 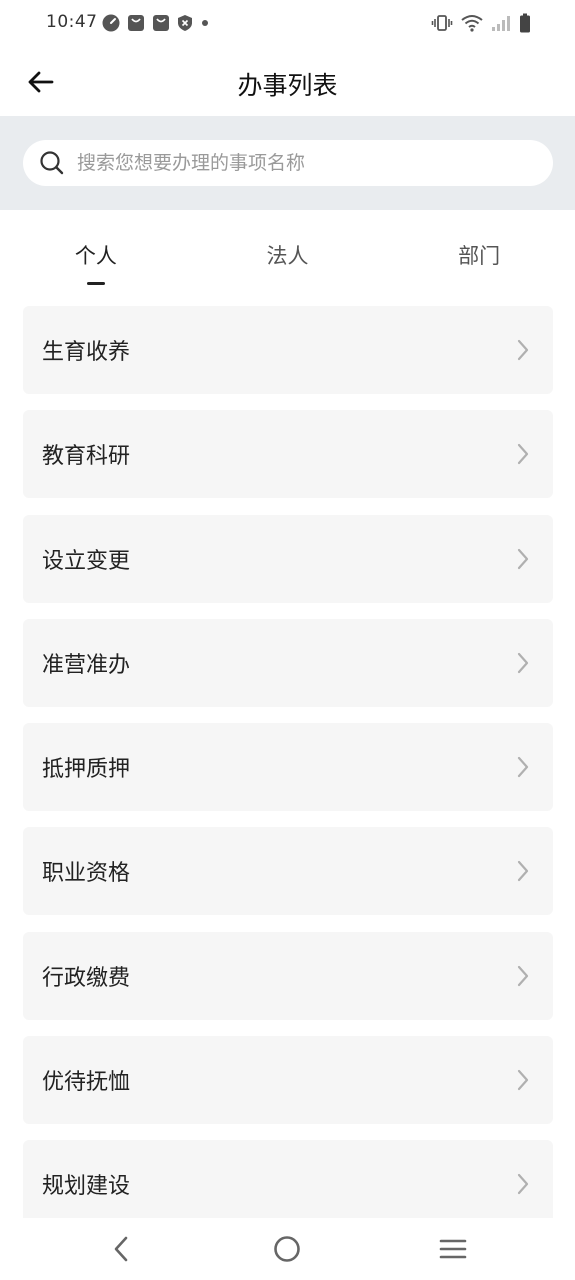 I want to click on chevron-left-icon, so click(x=121, y=1249).